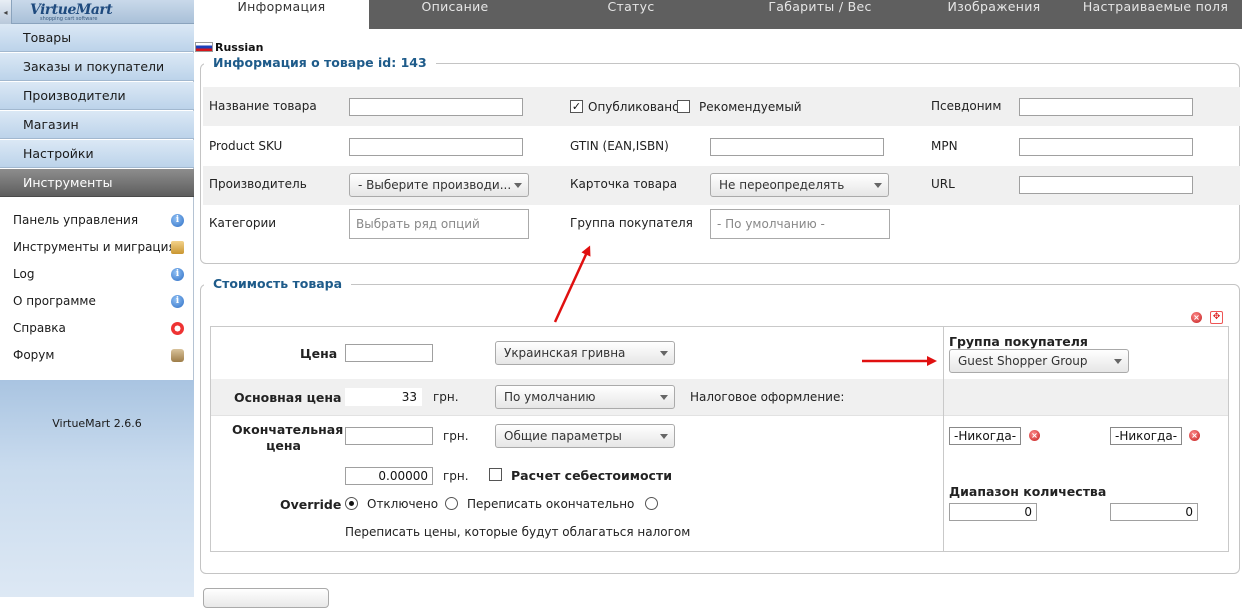 The width and height of the screenshot is (1242, 608). Describe the element at coordinates (800, 224) in the screenshot. I see `shopper-group-multiselect: - По умолчанию -` at that location.